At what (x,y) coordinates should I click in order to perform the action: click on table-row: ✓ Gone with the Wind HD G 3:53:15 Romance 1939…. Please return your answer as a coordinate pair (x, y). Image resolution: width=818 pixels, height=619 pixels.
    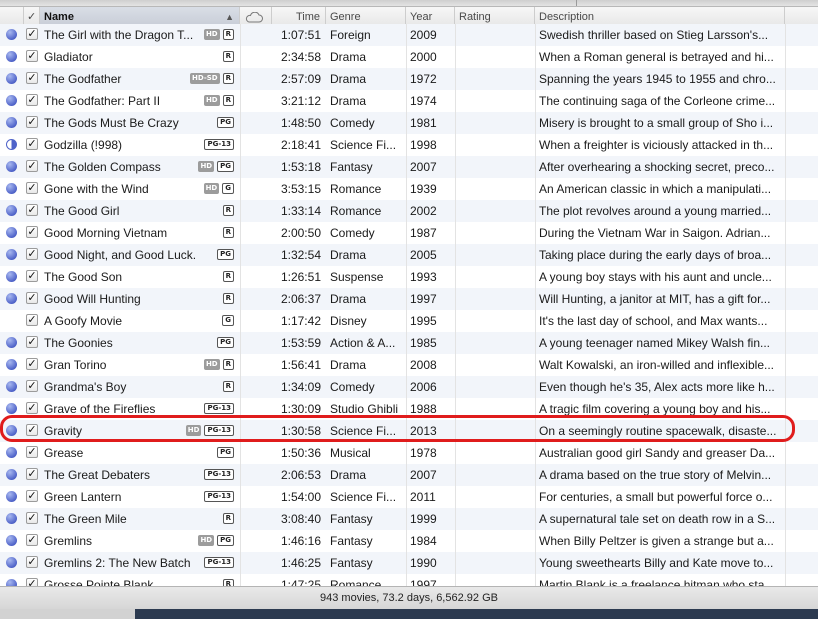
    Looking at the image, I should click on (409, 189).